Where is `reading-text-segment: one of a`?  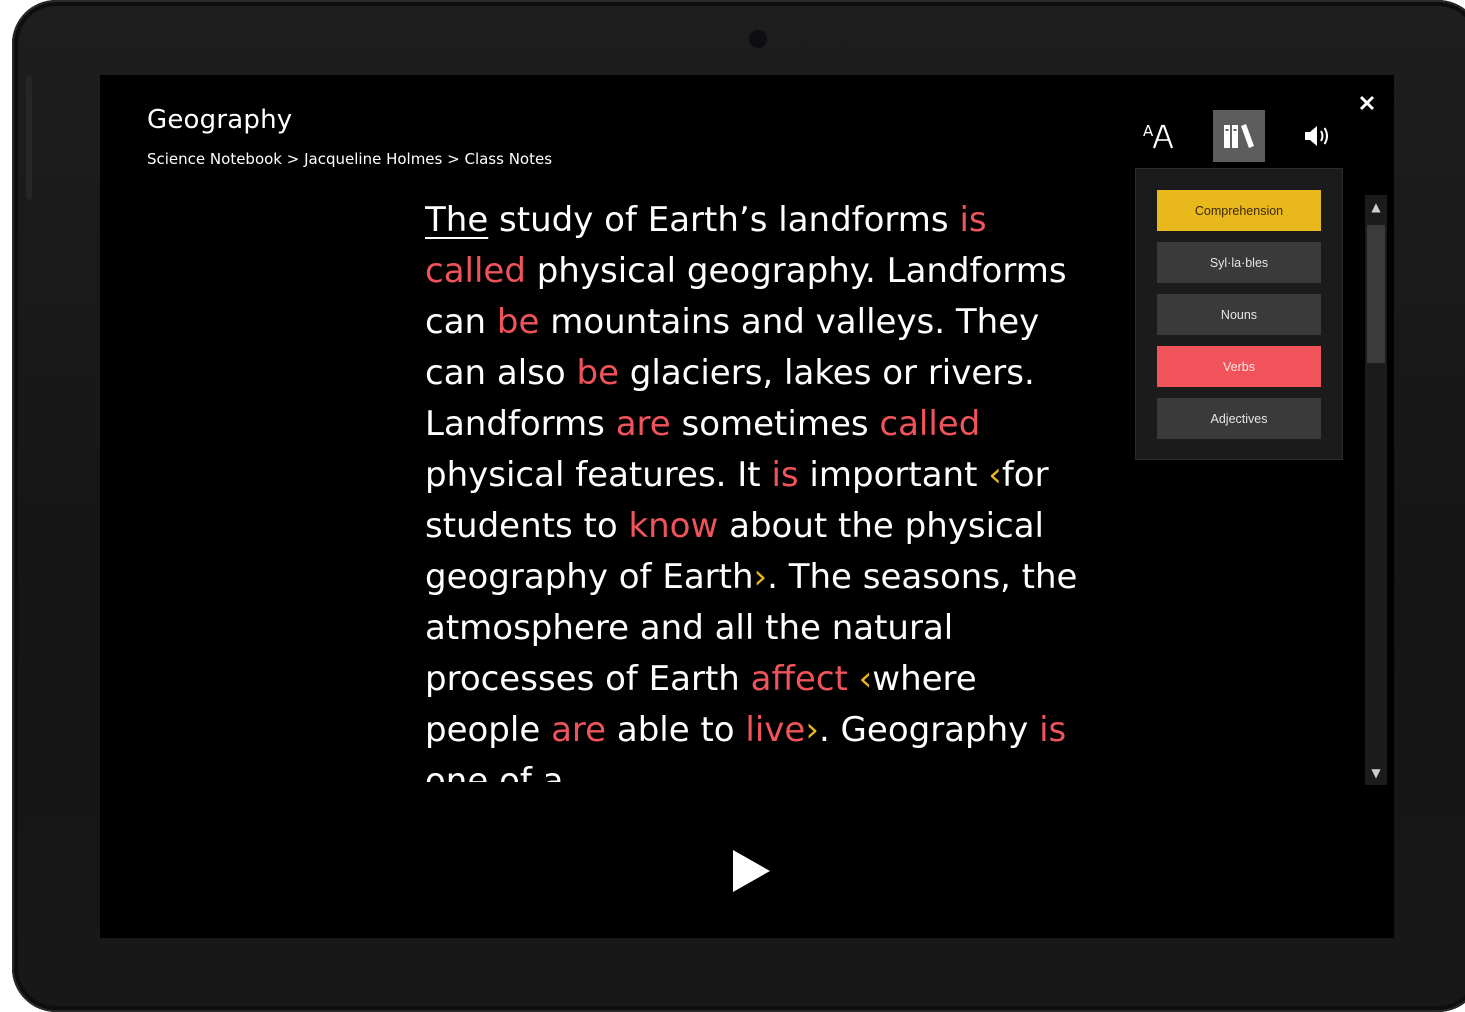
reading-text-segment: one of a is located at coordinates (494, 771).